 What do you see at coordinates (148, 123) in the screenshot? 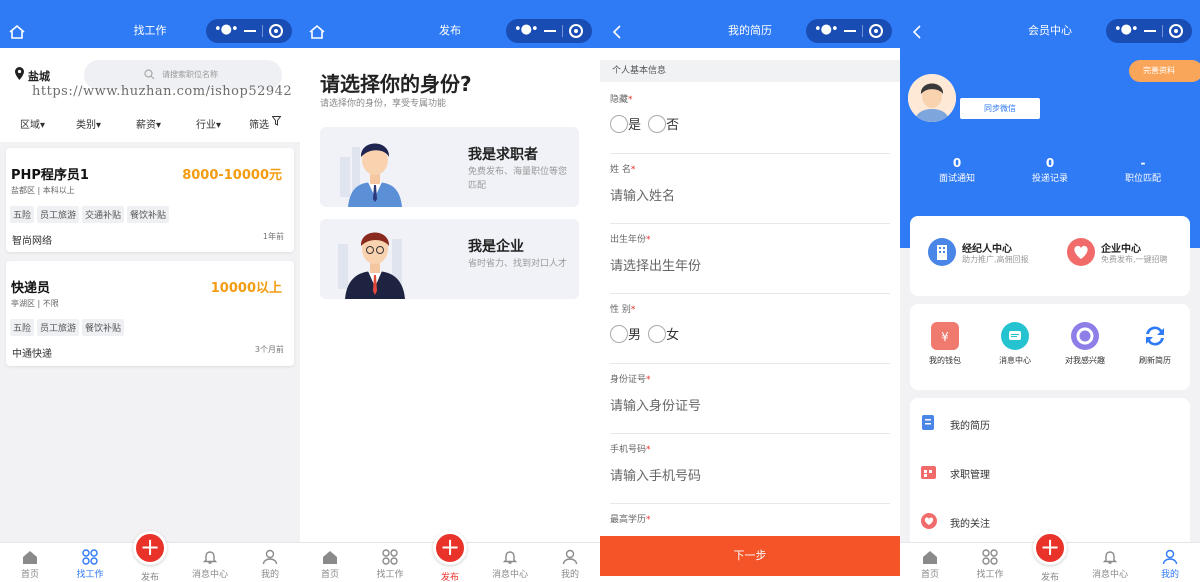
I see `filter-salary: 薪资▾` at bounding box center [148, 123].